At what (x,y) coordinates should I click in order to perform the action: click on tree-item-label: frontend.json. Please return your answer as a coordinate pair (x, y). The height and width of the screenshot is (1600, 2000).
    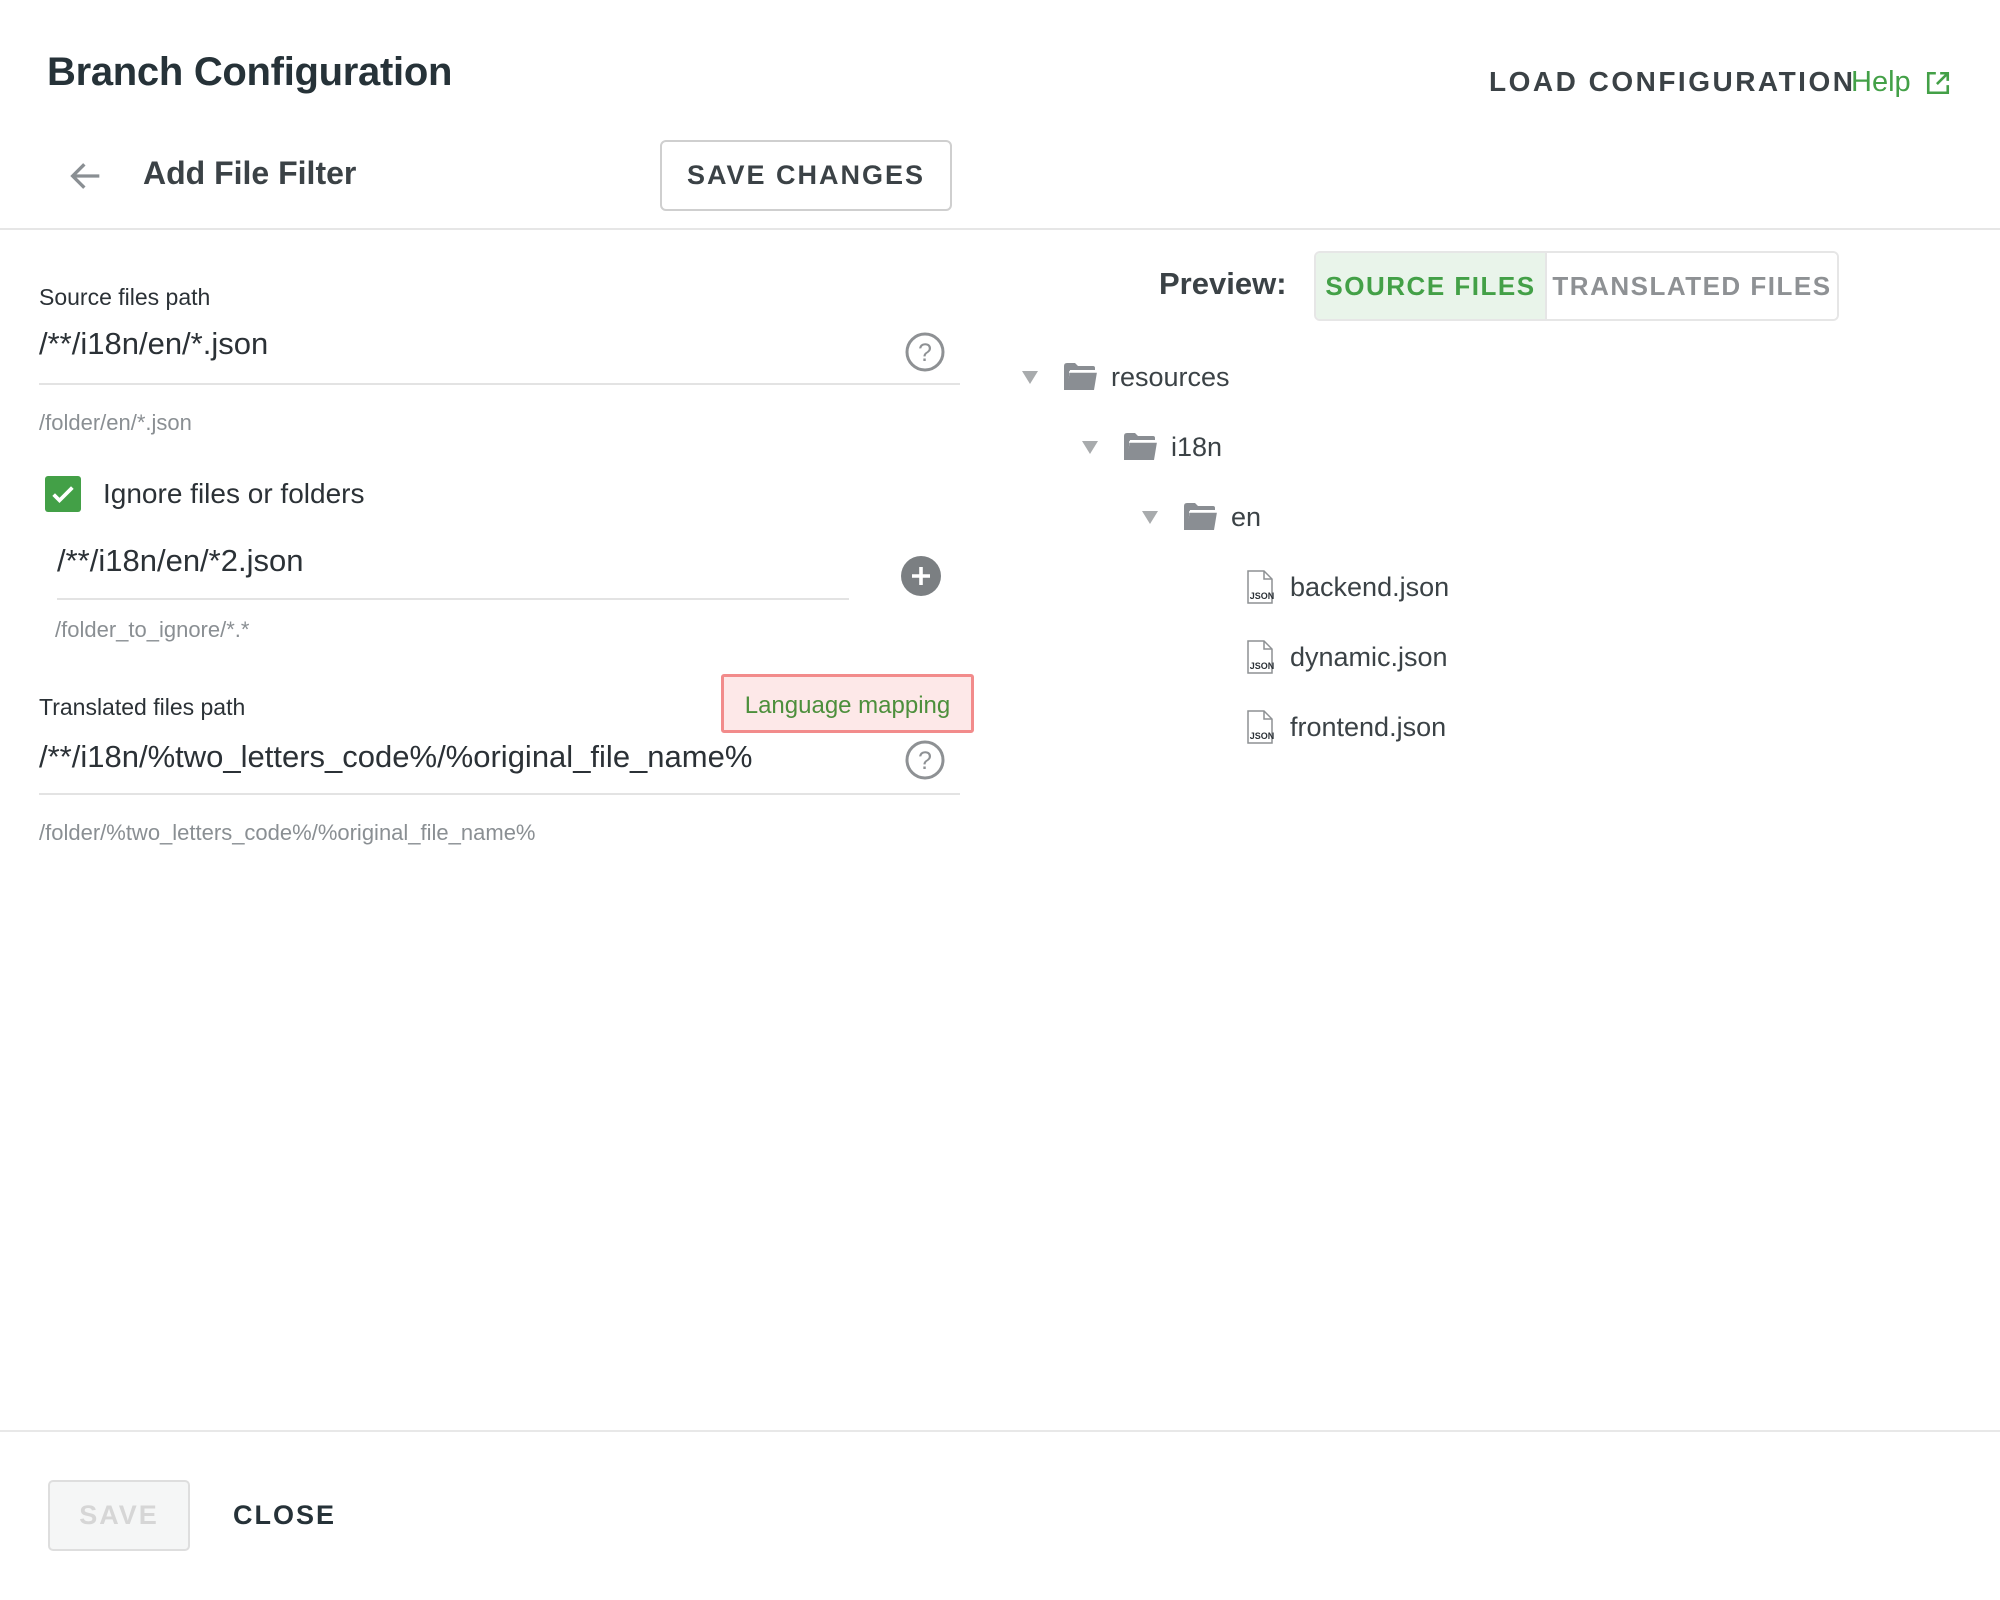
    Looking at the image, I should click on (1368, 726).